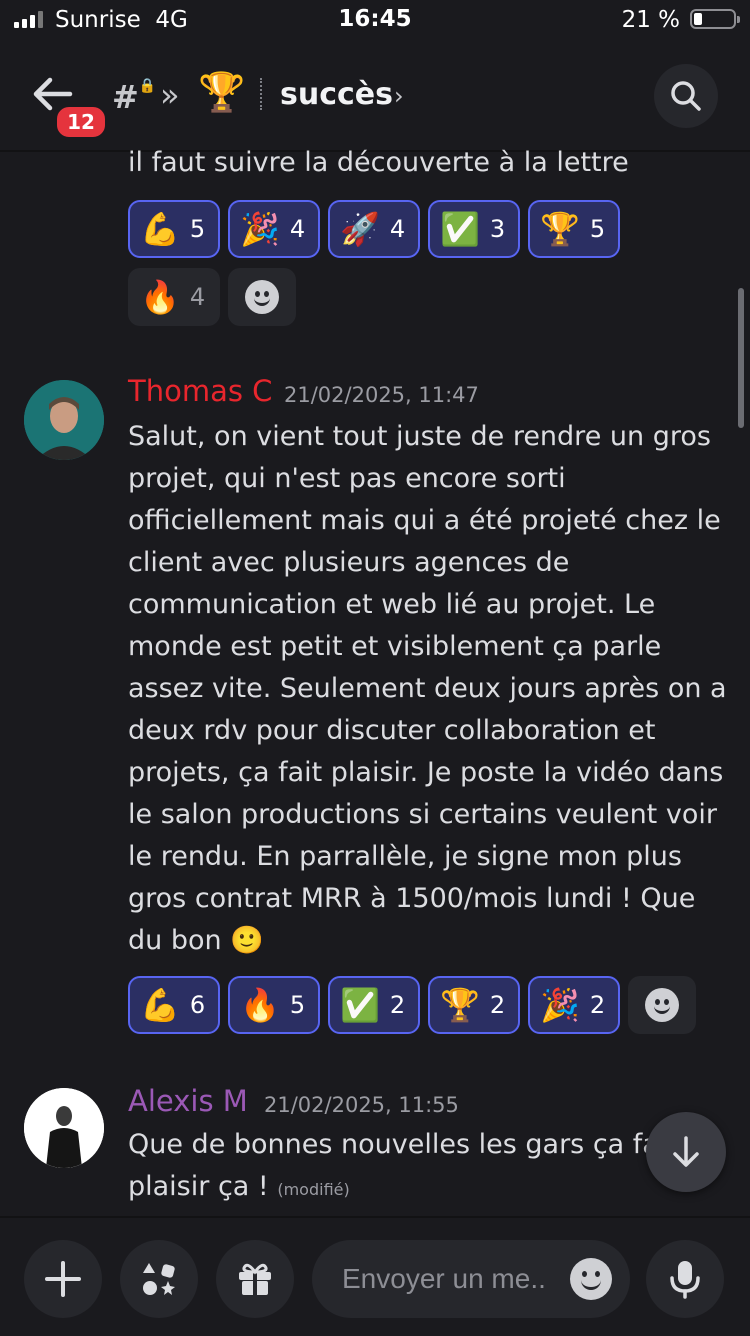  I want to click on message-composer, so click(375, 1276).